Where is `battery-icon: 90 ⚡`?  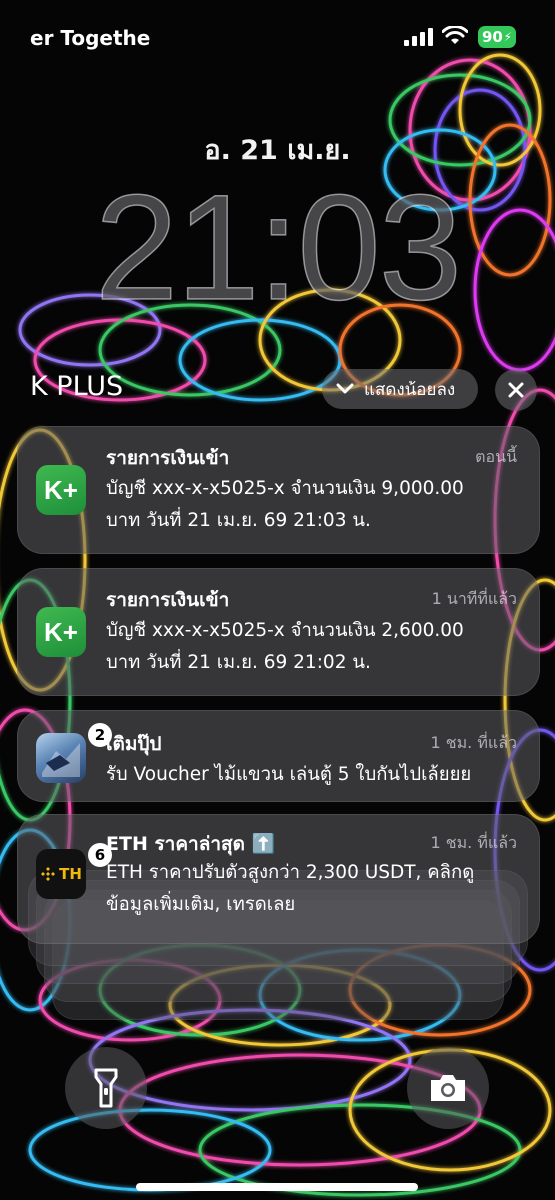 battery-icon: 90 ⚡ is located at coordinates (497, 37).